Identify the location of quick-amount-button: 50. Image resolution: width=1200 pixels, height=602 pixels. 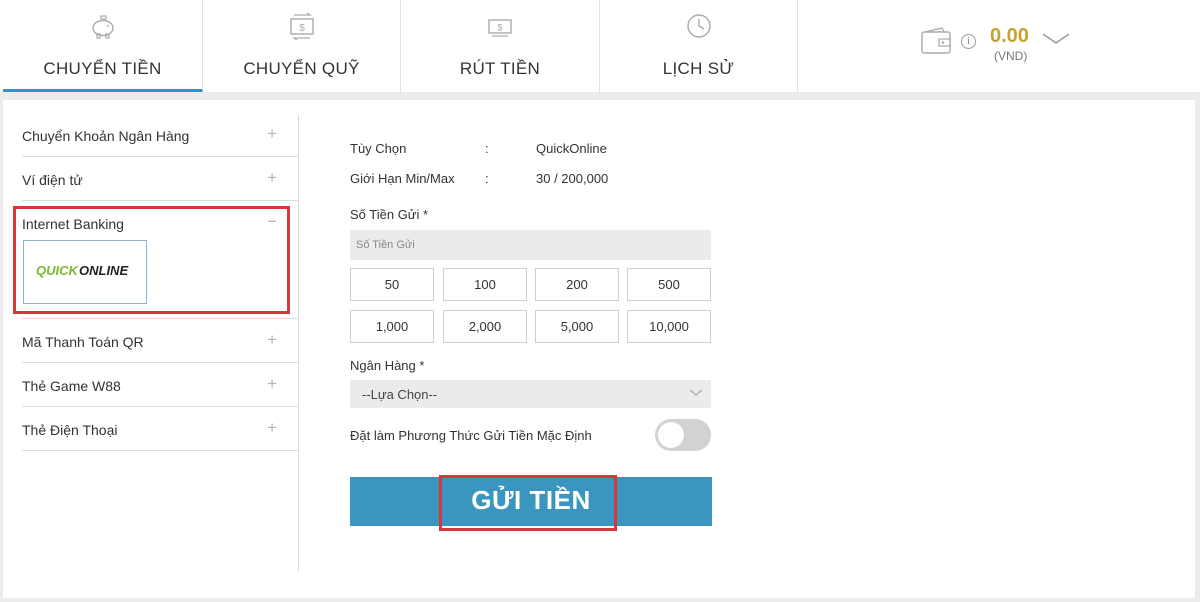
(392, 284).